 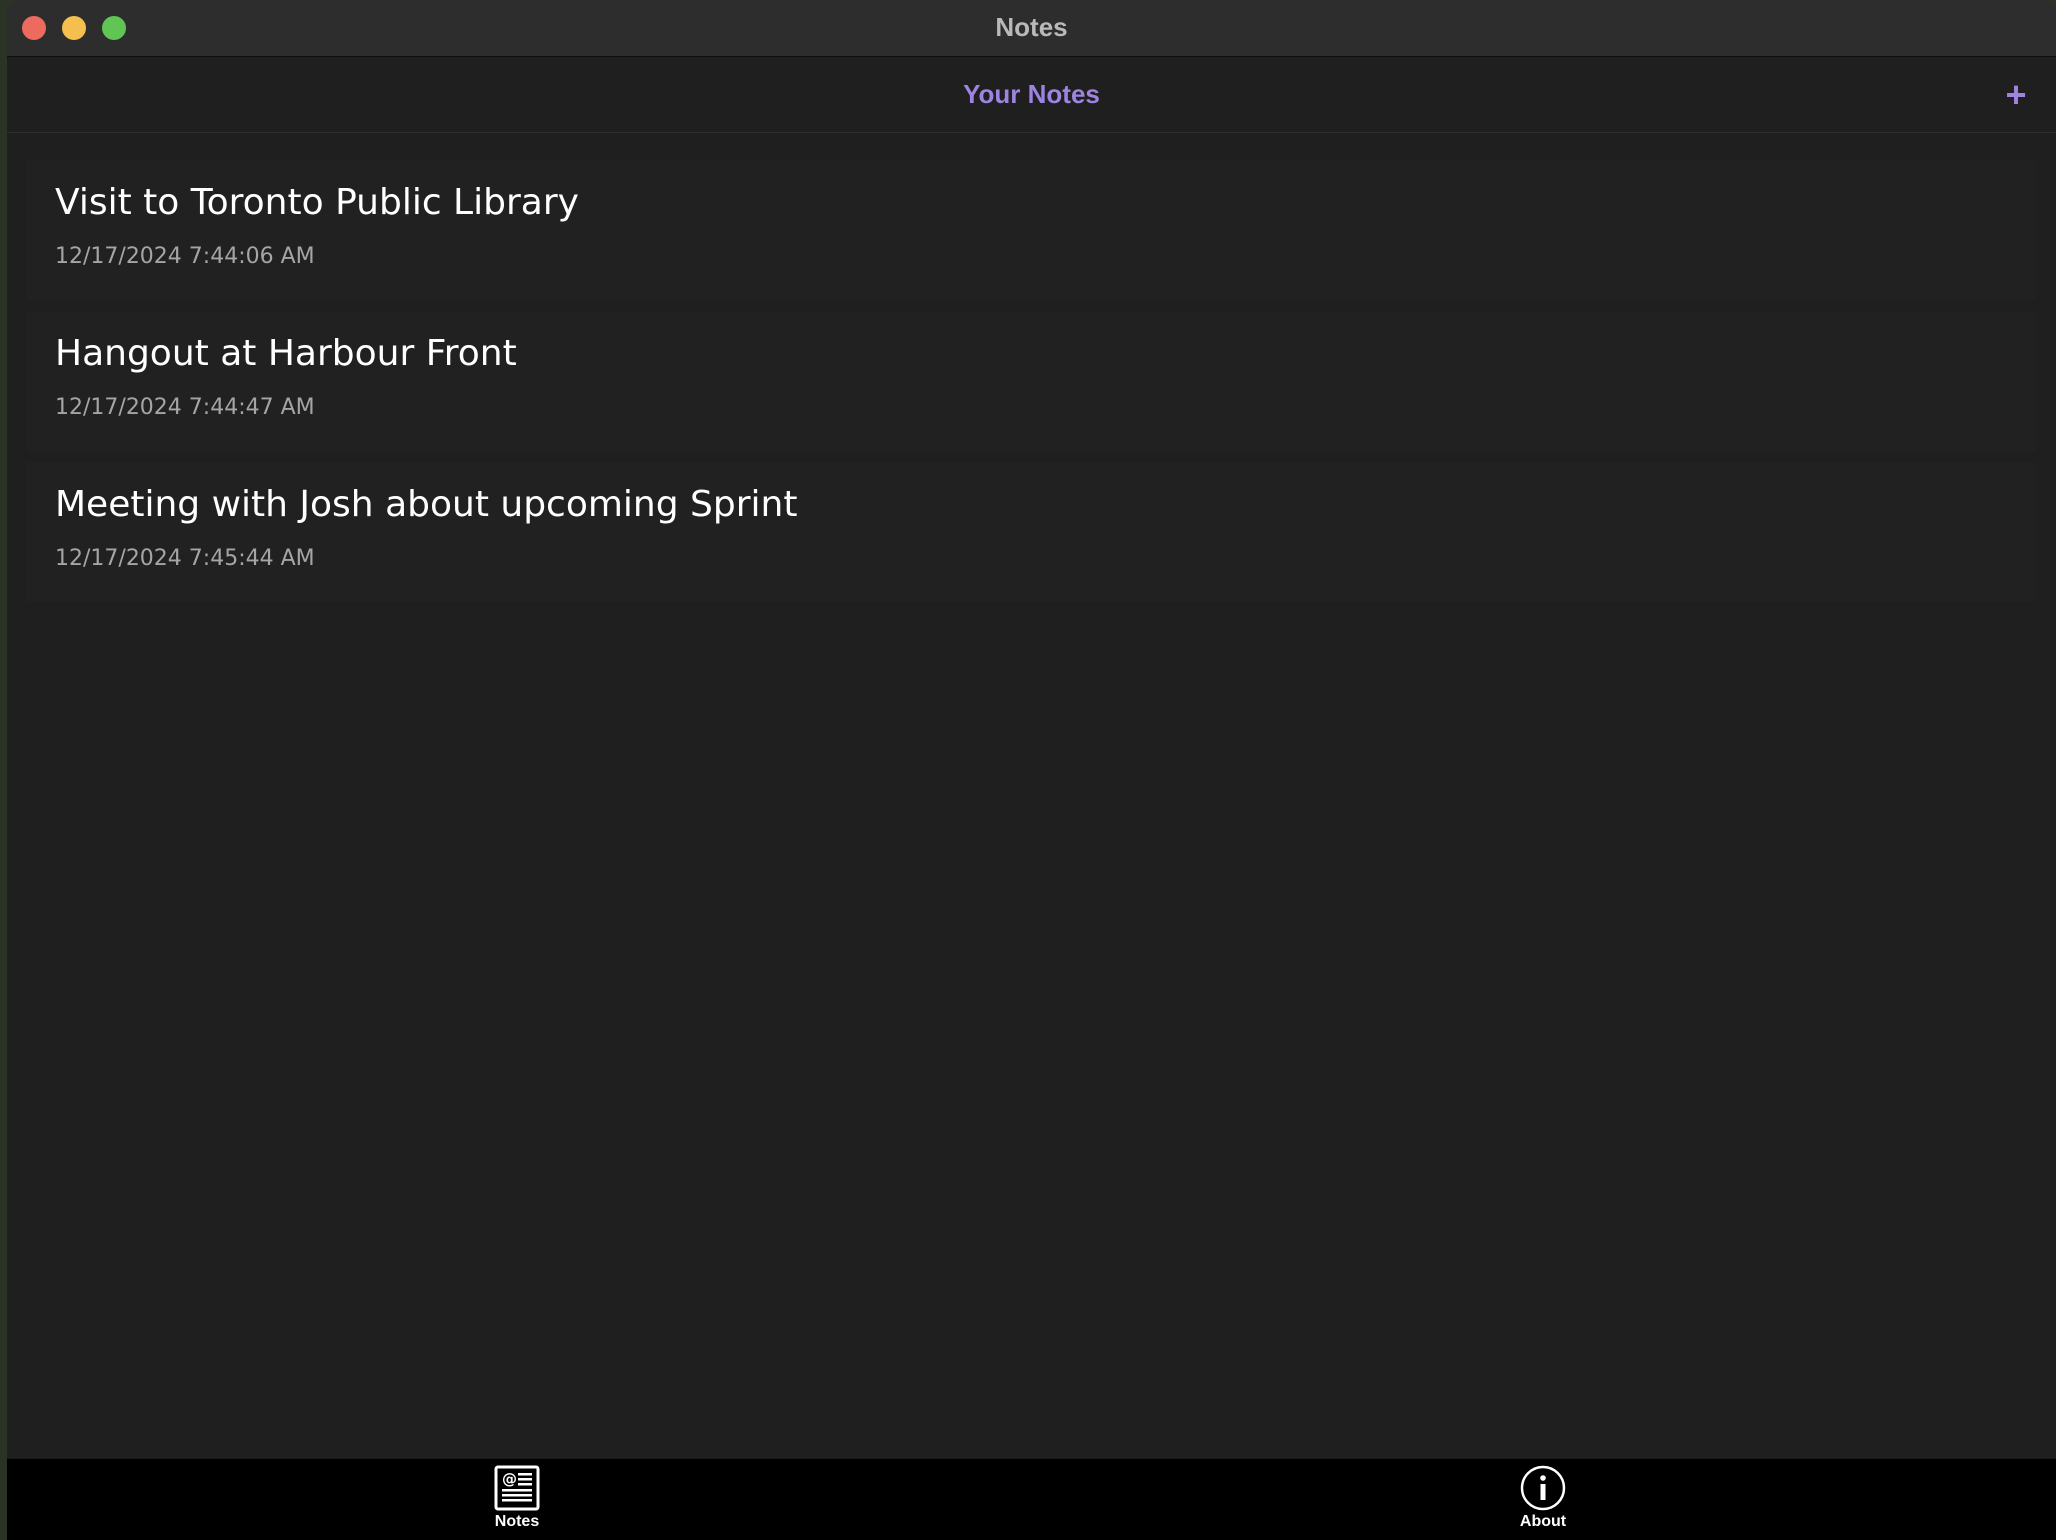 I want to click on info-icon, so click(x=1543, y=1488).